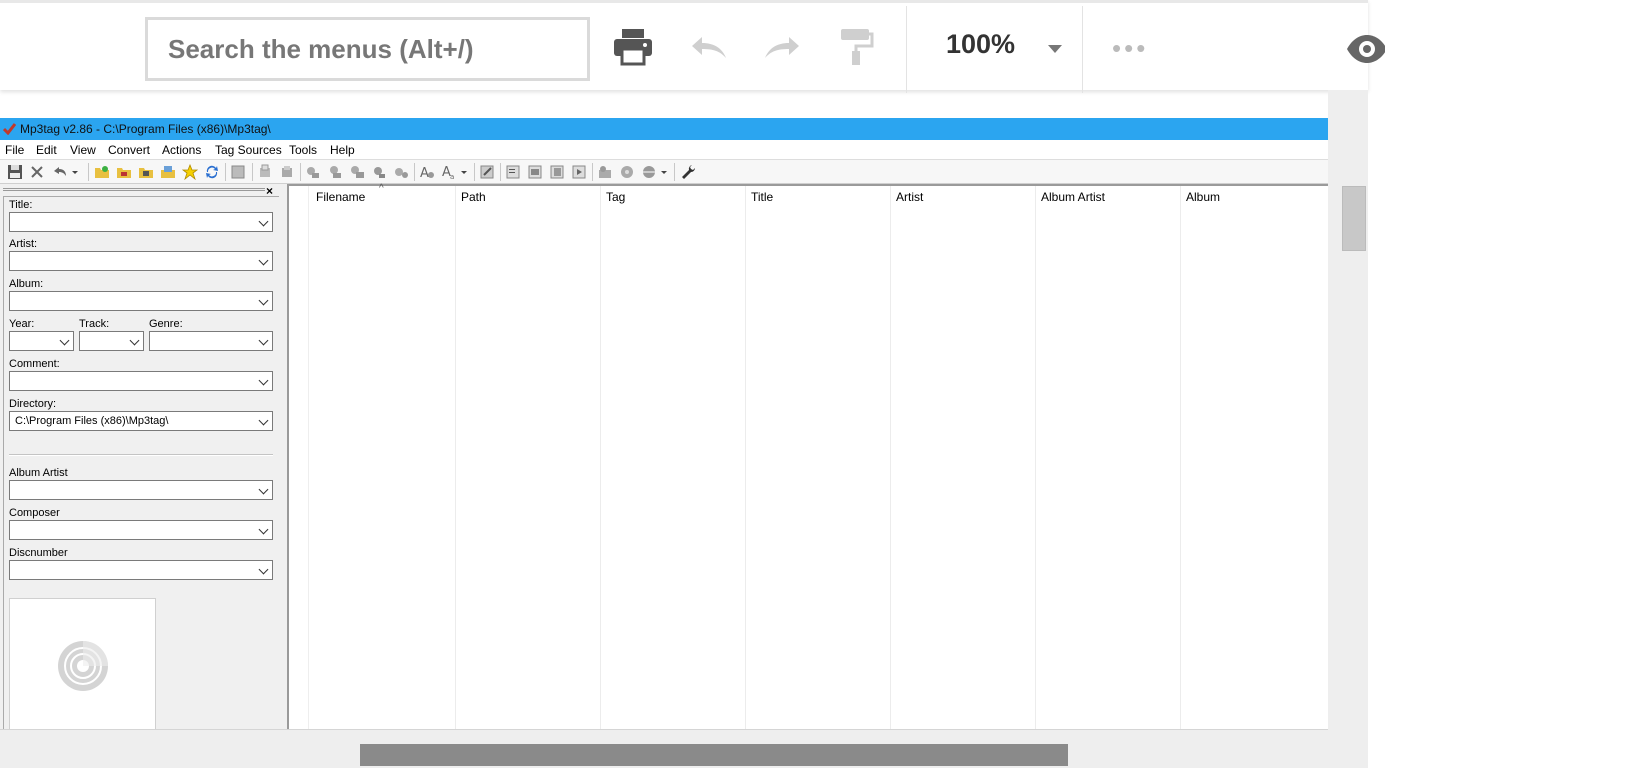 This screenshot has height=768, width=1644. I want to click on options-wrench-icon, so click(688, 172).